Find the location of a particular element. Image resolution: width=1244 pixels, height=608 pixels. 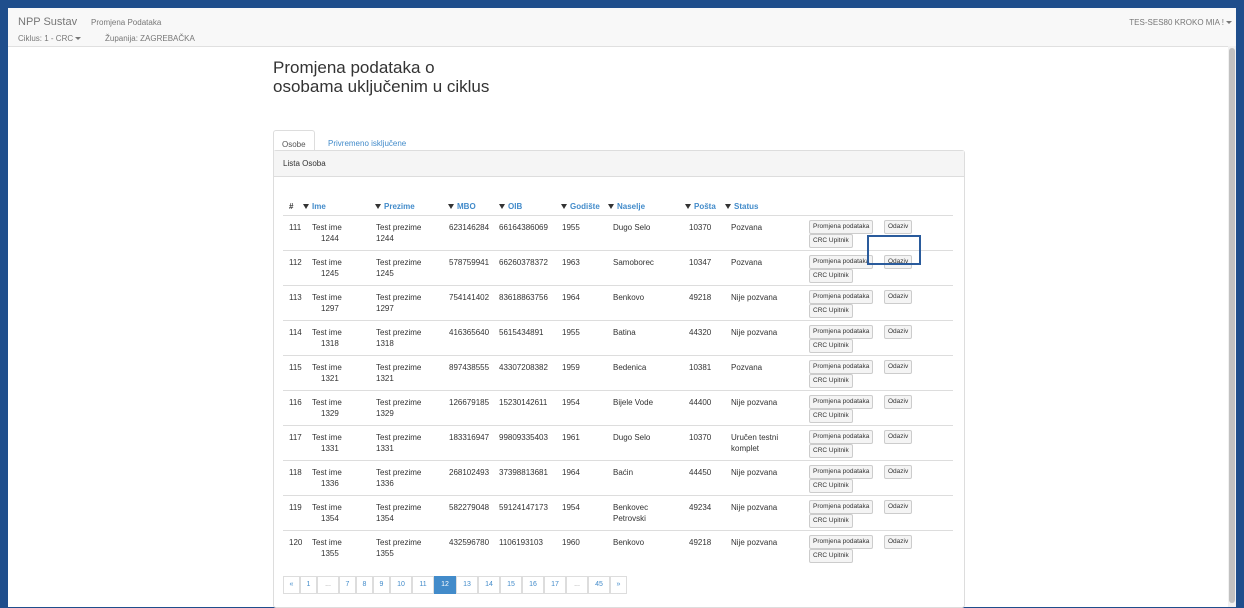

pagination-page: 1 is located at coordinates (308, 585).